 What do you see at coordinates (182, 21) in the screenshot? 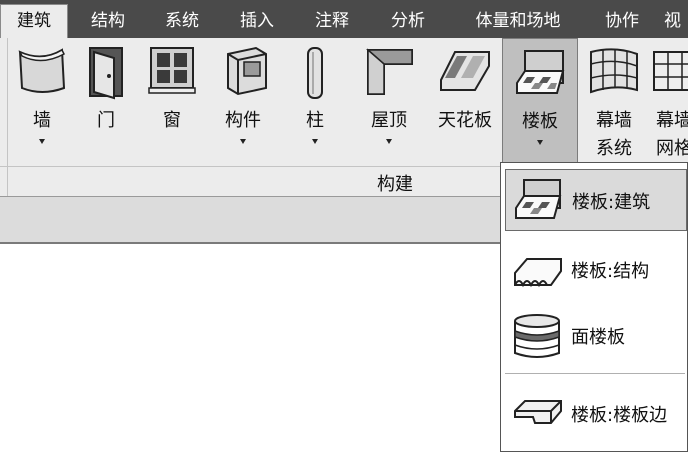
I see `tab-systems: 系统` at bounding box center [182, 21].